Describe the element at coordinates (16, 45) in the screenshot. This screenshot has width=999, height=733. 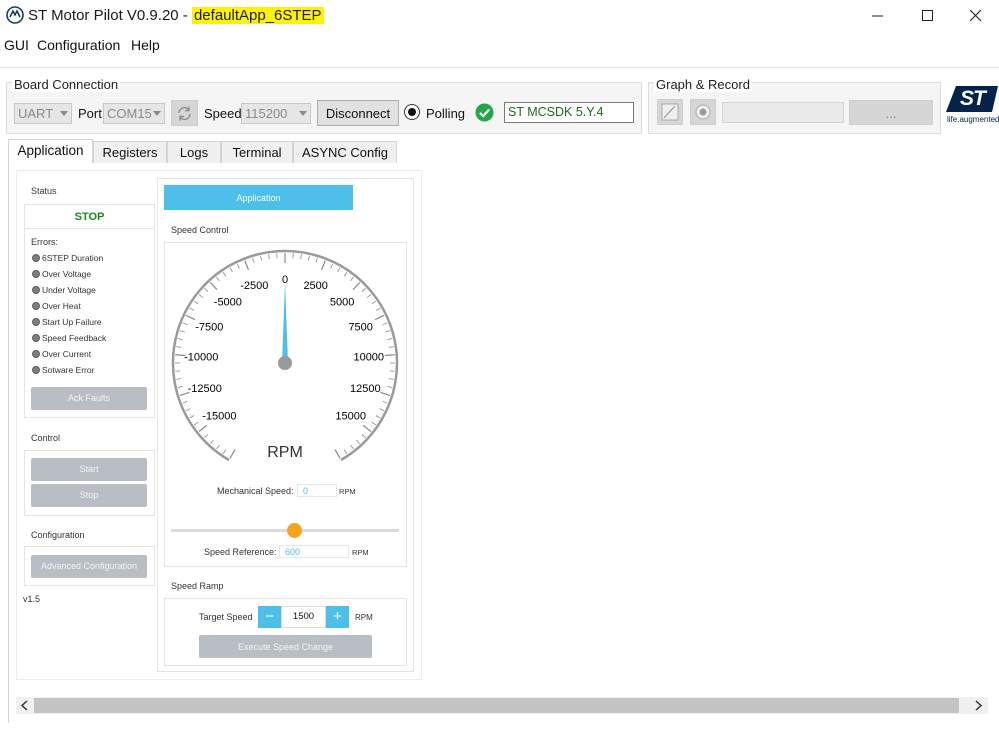
I see `menu-gui: GUI` at that location.